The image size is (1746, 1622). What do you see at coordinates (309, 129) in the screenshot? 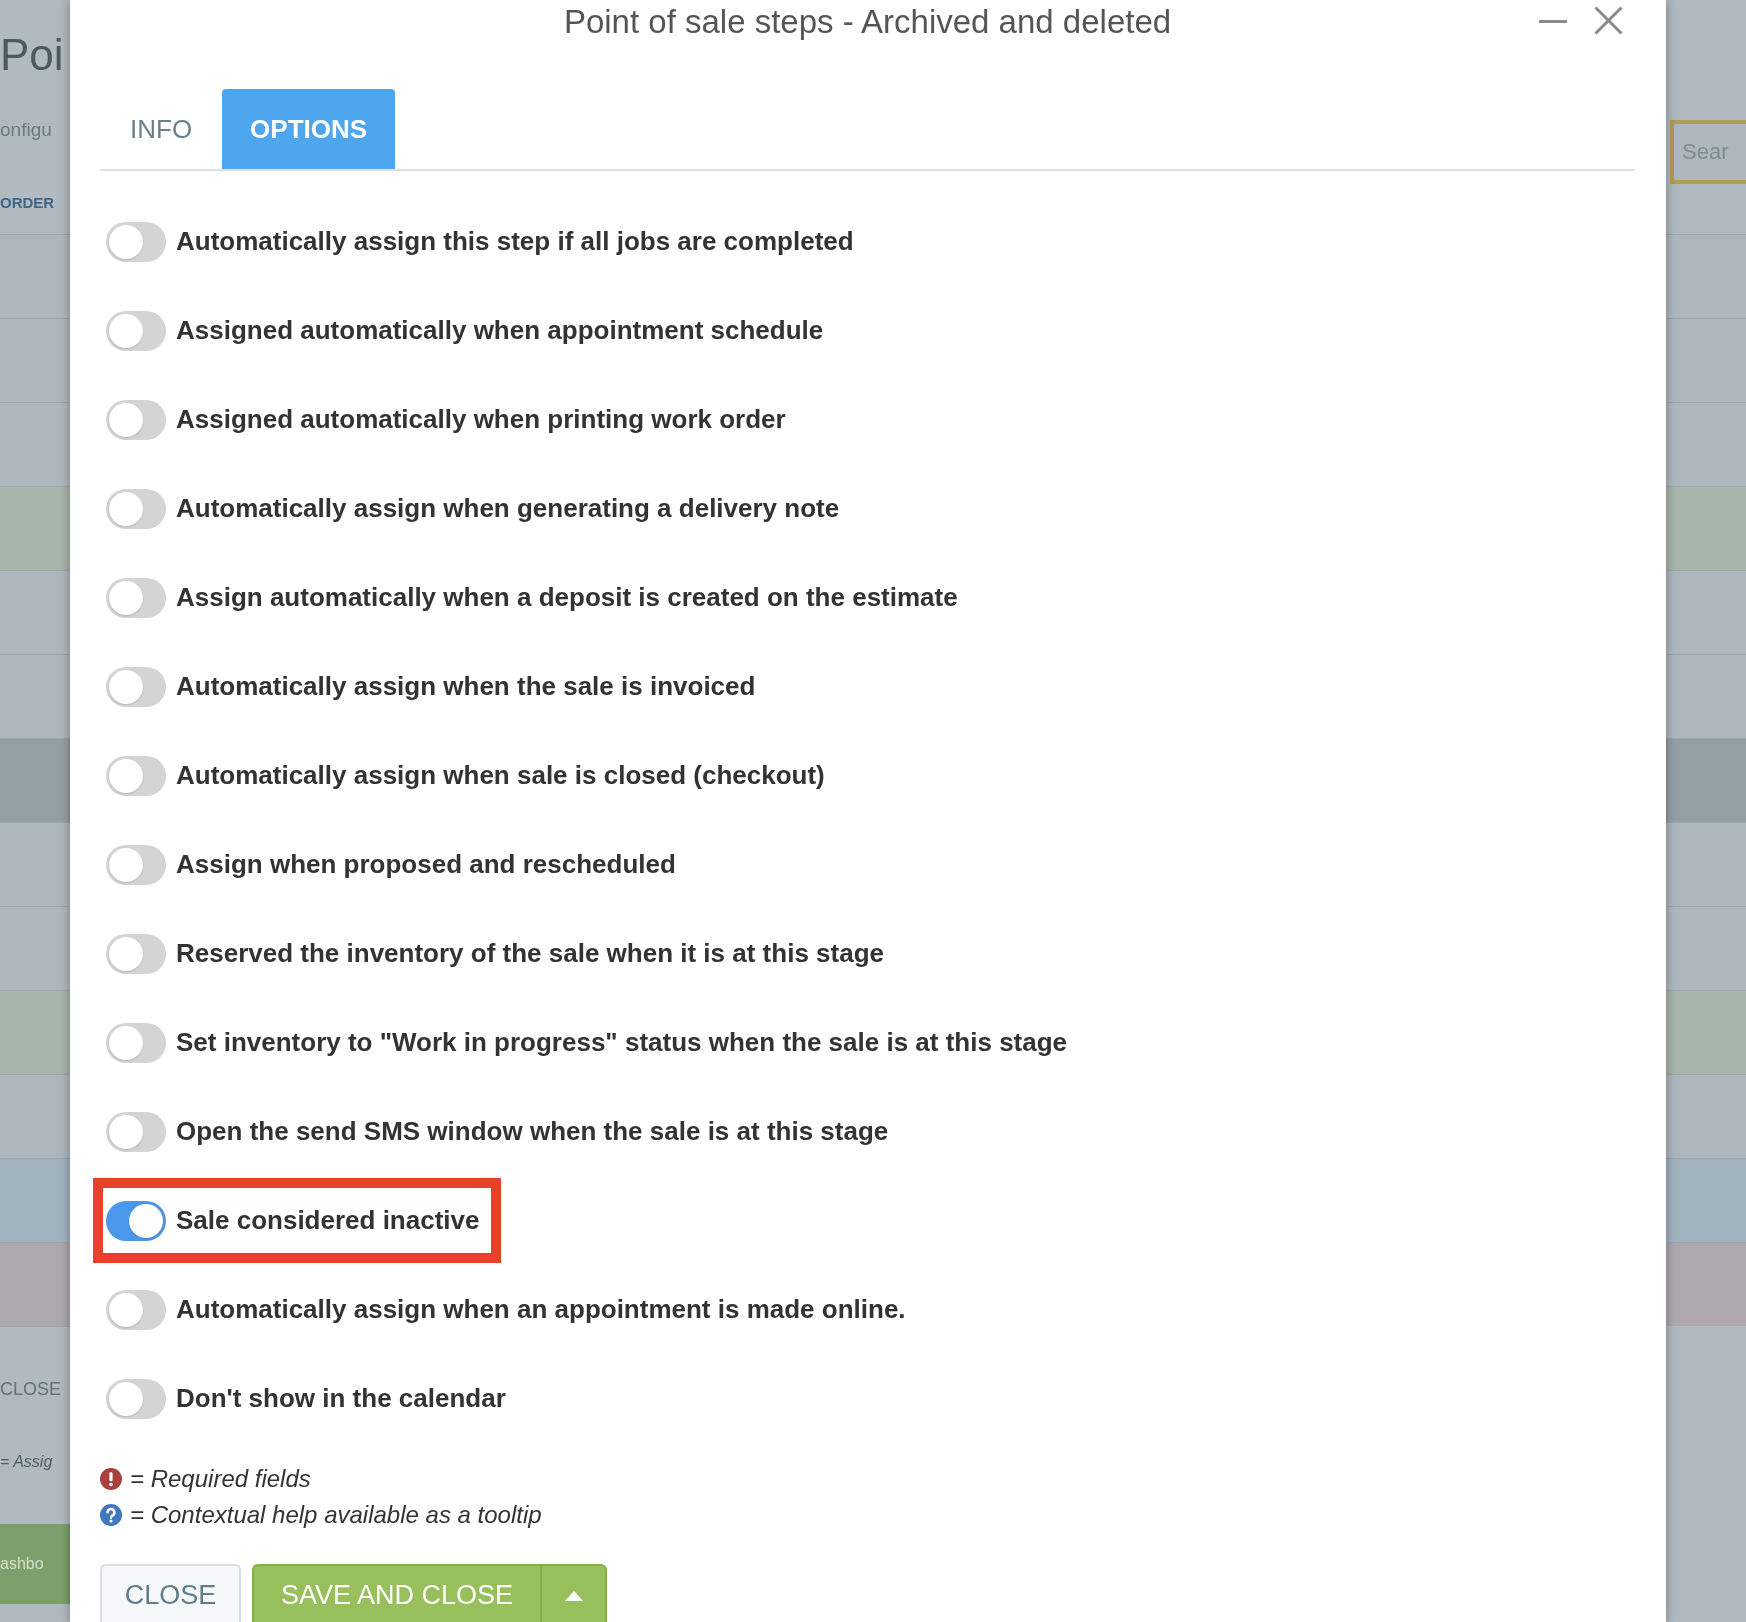
I see `tab: OPTIONS` at bounding box center [309, 129].